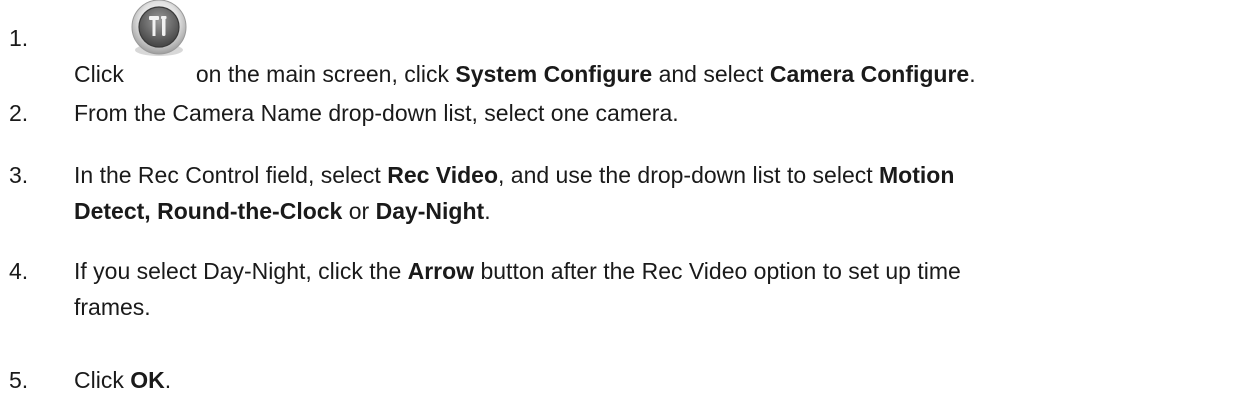 The height and width of the screenshot is (419, 1239). What do you see at coordinates (19, 271) in the screenshot?
I see `step-number: 4.` at bounding box center [19, 271].